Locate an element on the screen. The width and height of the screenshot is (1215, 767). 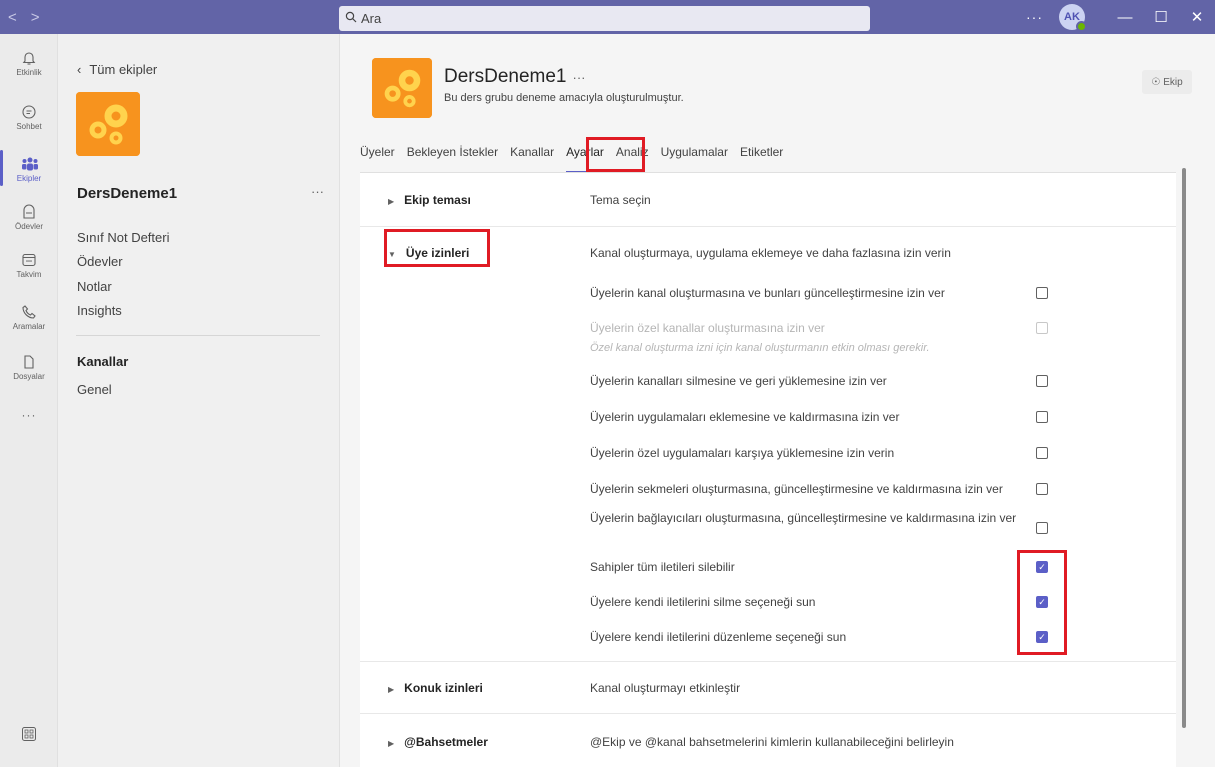
gears-icon is located at coordinates (402, 88).